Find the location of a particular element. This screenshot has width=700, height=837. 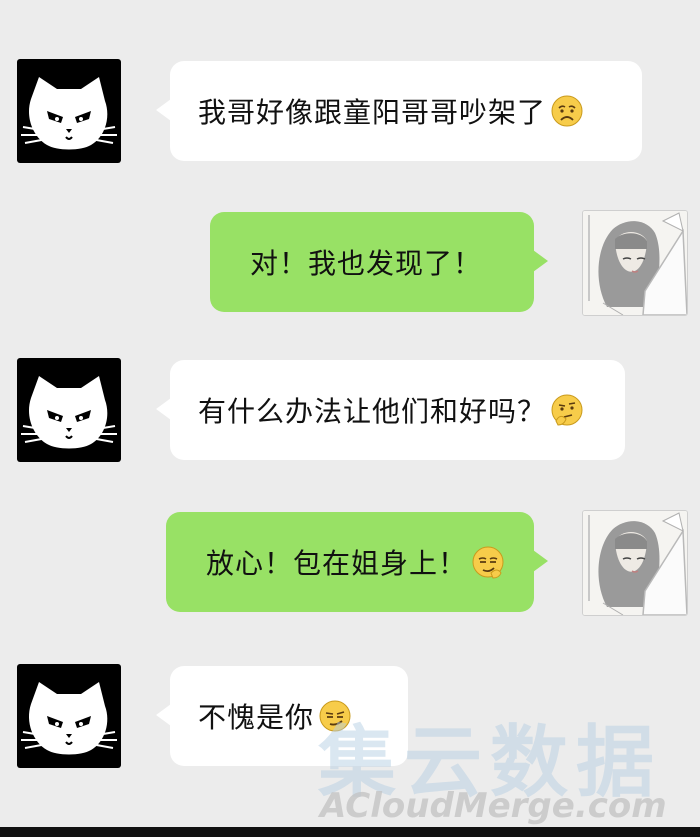

message-text: 有什么办法让他们和好吗？ is located at coordinates (372, 411).